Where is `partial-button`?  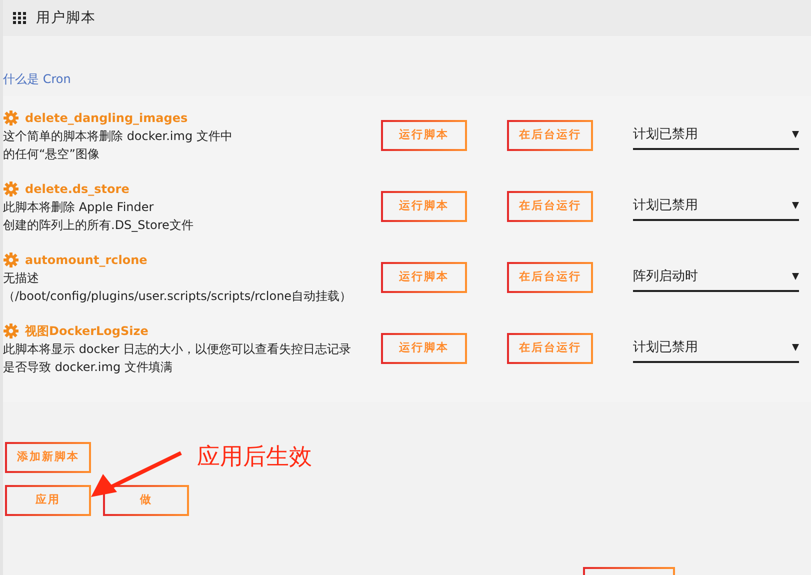 partial-button is located at coordinates (629, 571).